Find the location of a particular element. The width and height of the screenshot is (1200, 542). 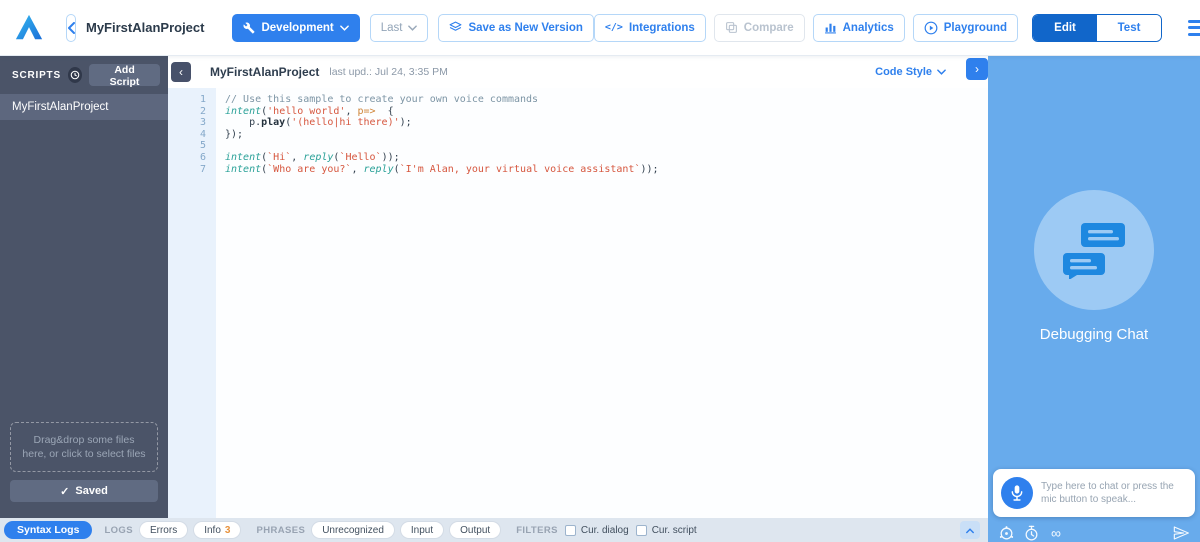

errors-filter-button: Errors is located at coordinates (163, 530).